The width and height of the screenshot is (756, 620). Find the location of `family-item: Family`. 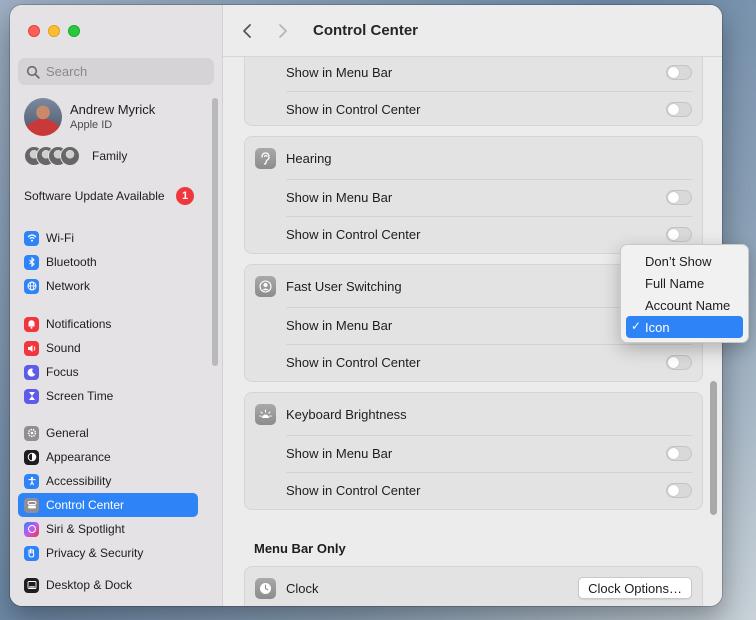

family-item: Family is located at coordinates (75, 156).